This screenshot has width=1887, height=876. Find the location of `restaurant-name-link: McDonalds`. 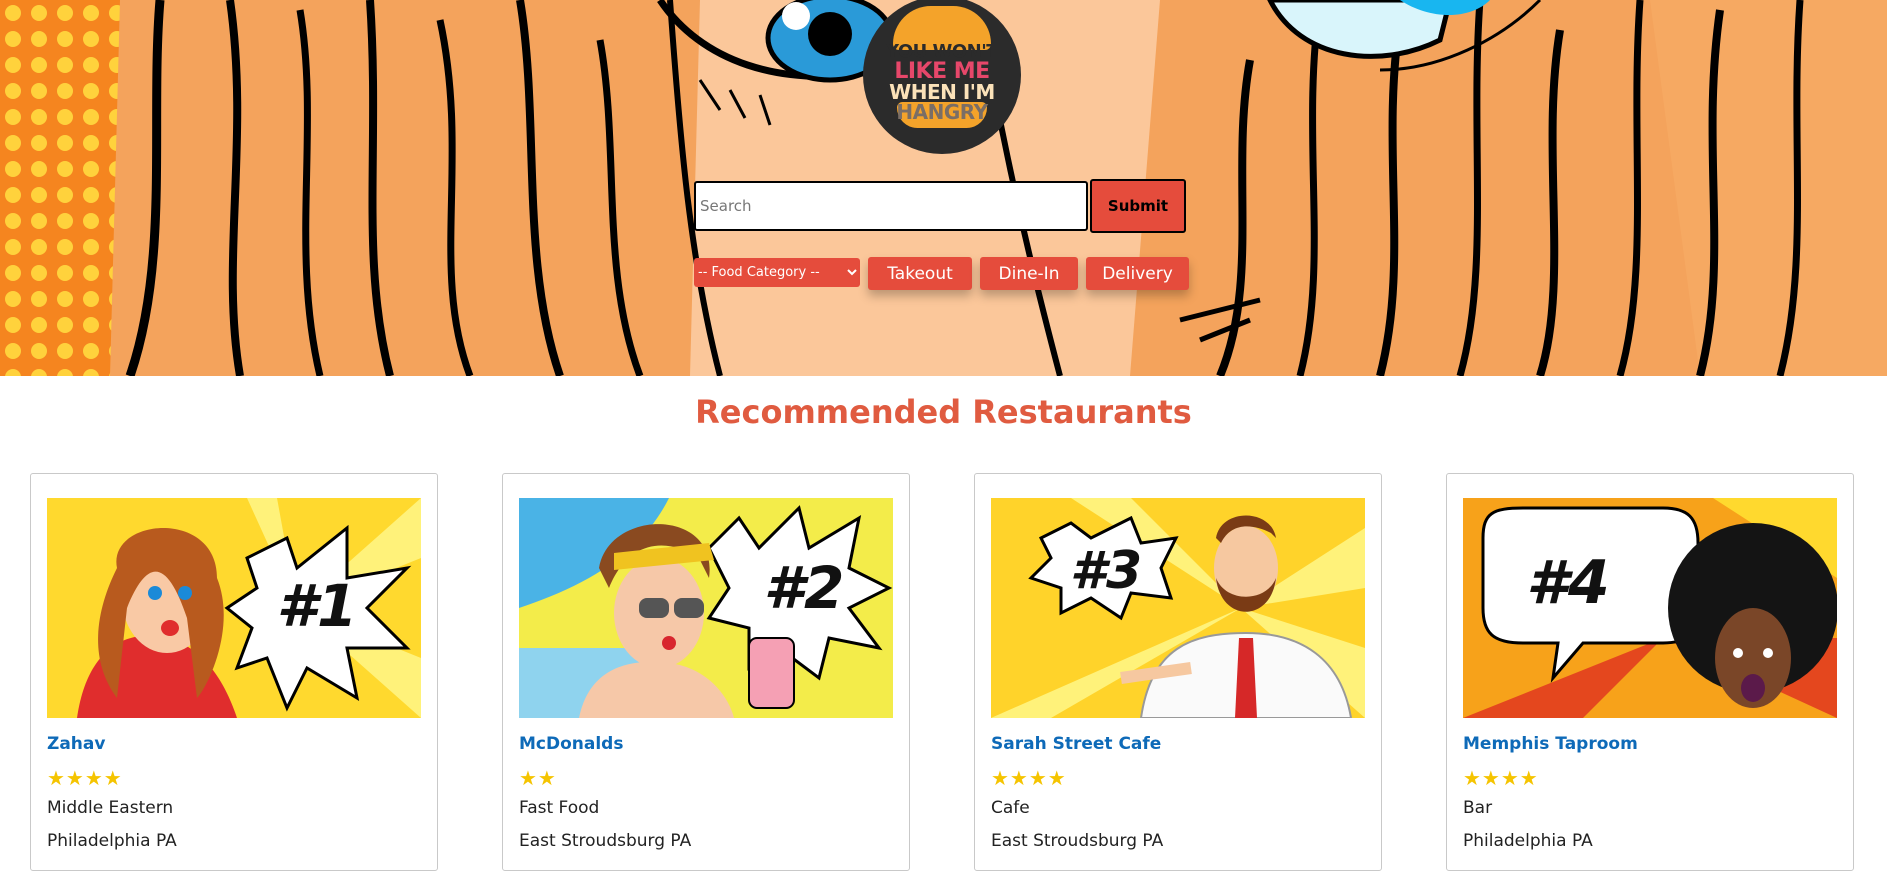

restaurant-name-link: McDonalds is located at coordinates (706, 745).